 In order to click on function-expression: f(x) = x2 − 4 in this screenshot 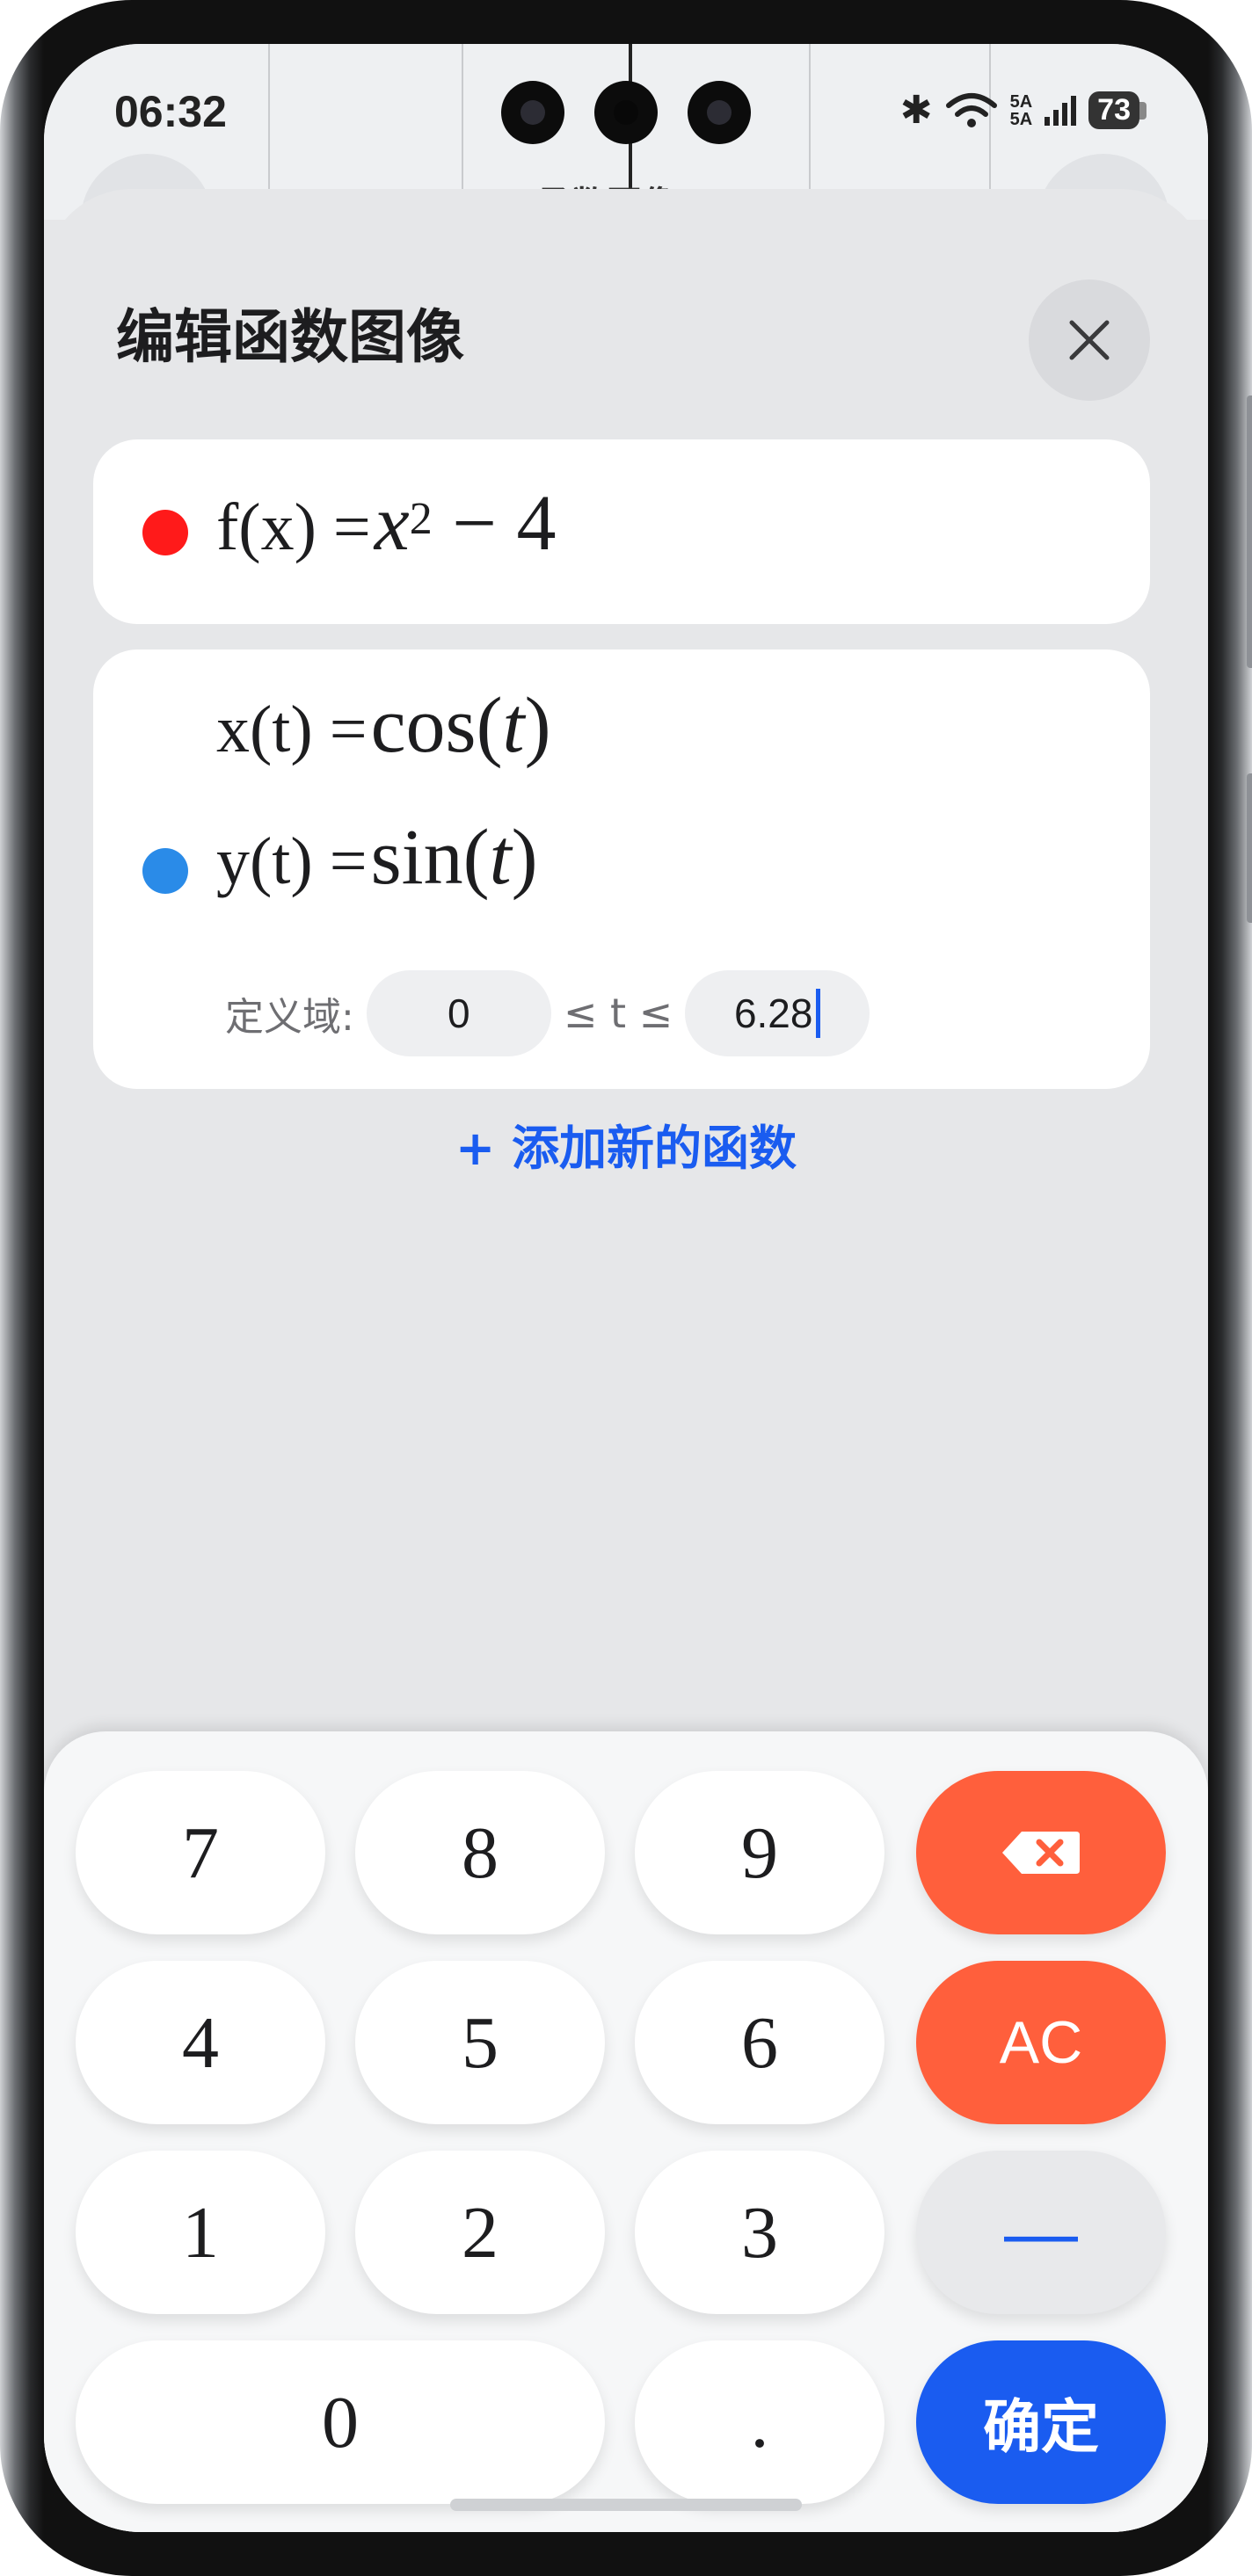, I will do `click(386, 523)`.